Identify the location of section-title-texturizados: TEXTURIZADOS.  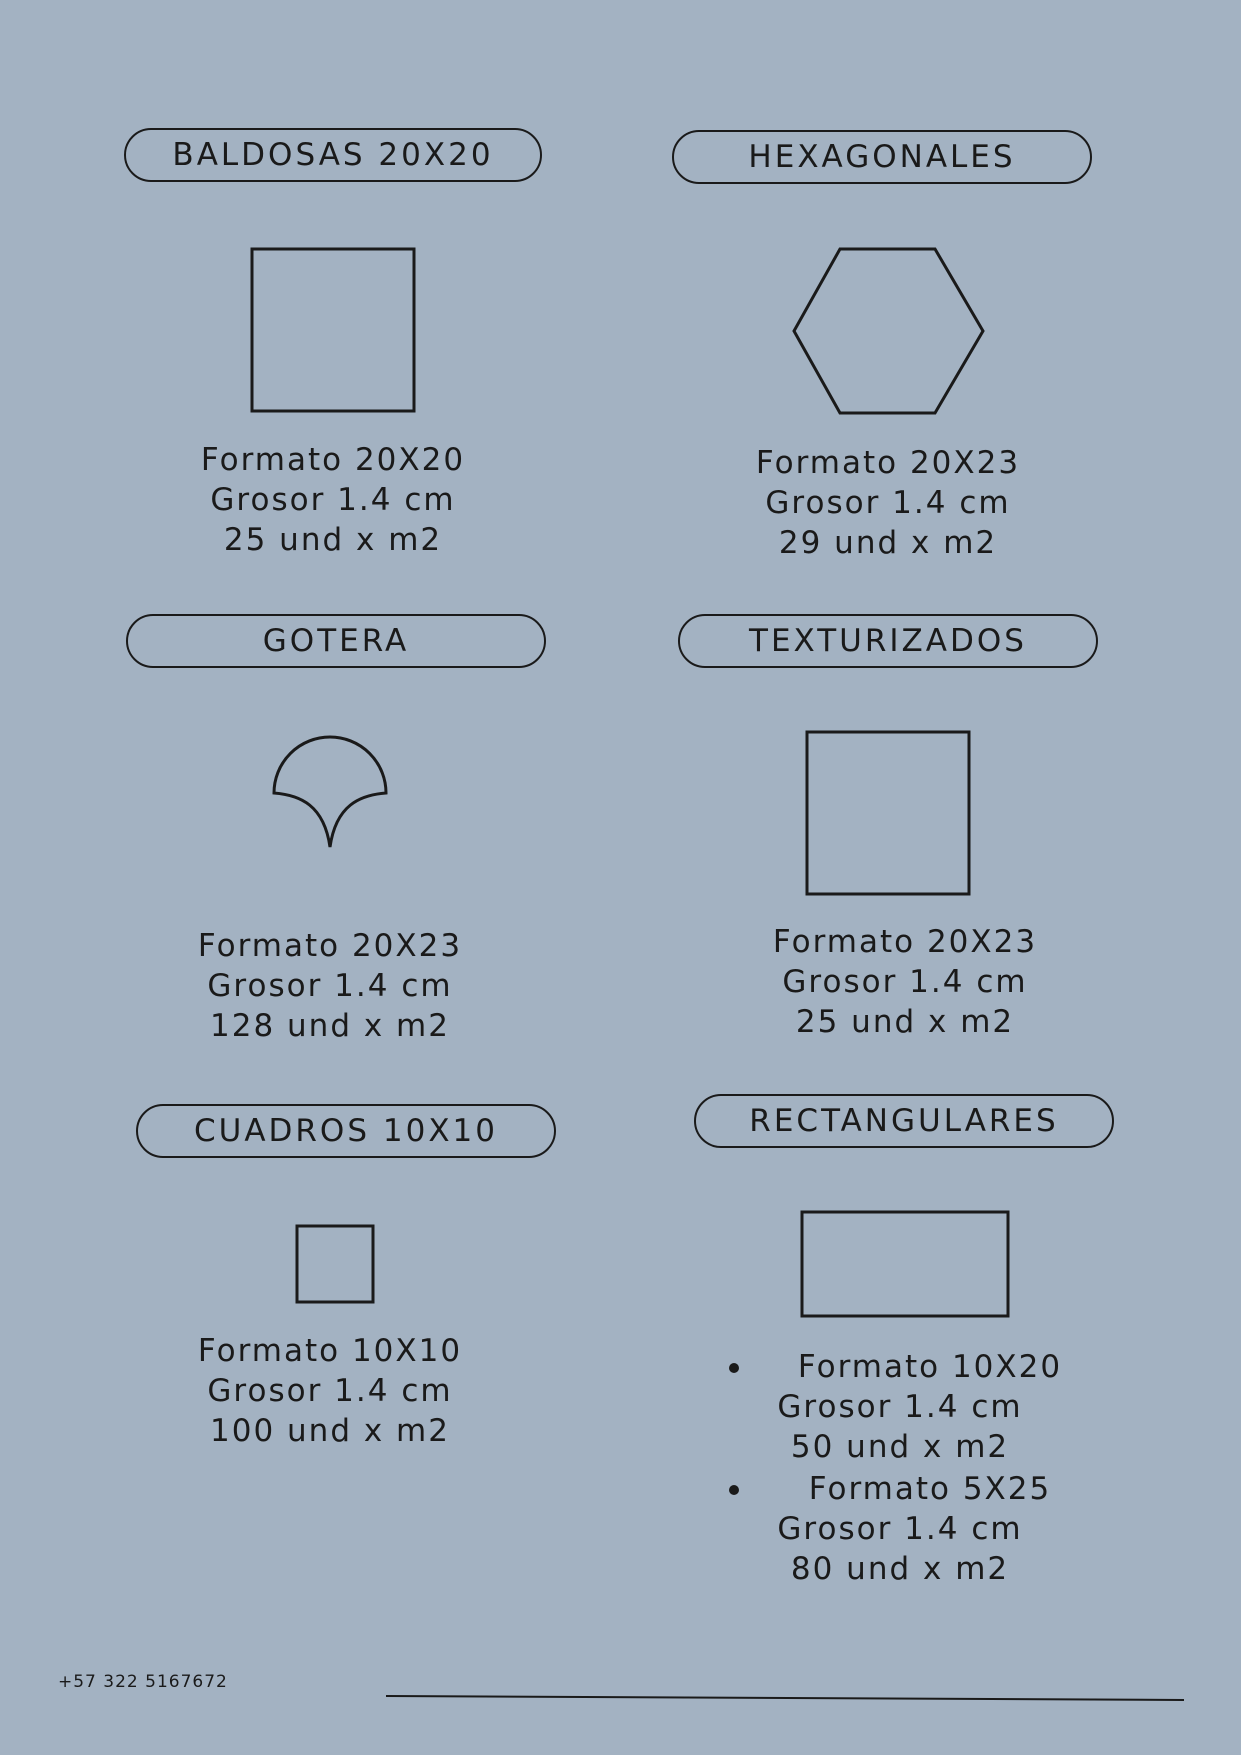
(888, 641).